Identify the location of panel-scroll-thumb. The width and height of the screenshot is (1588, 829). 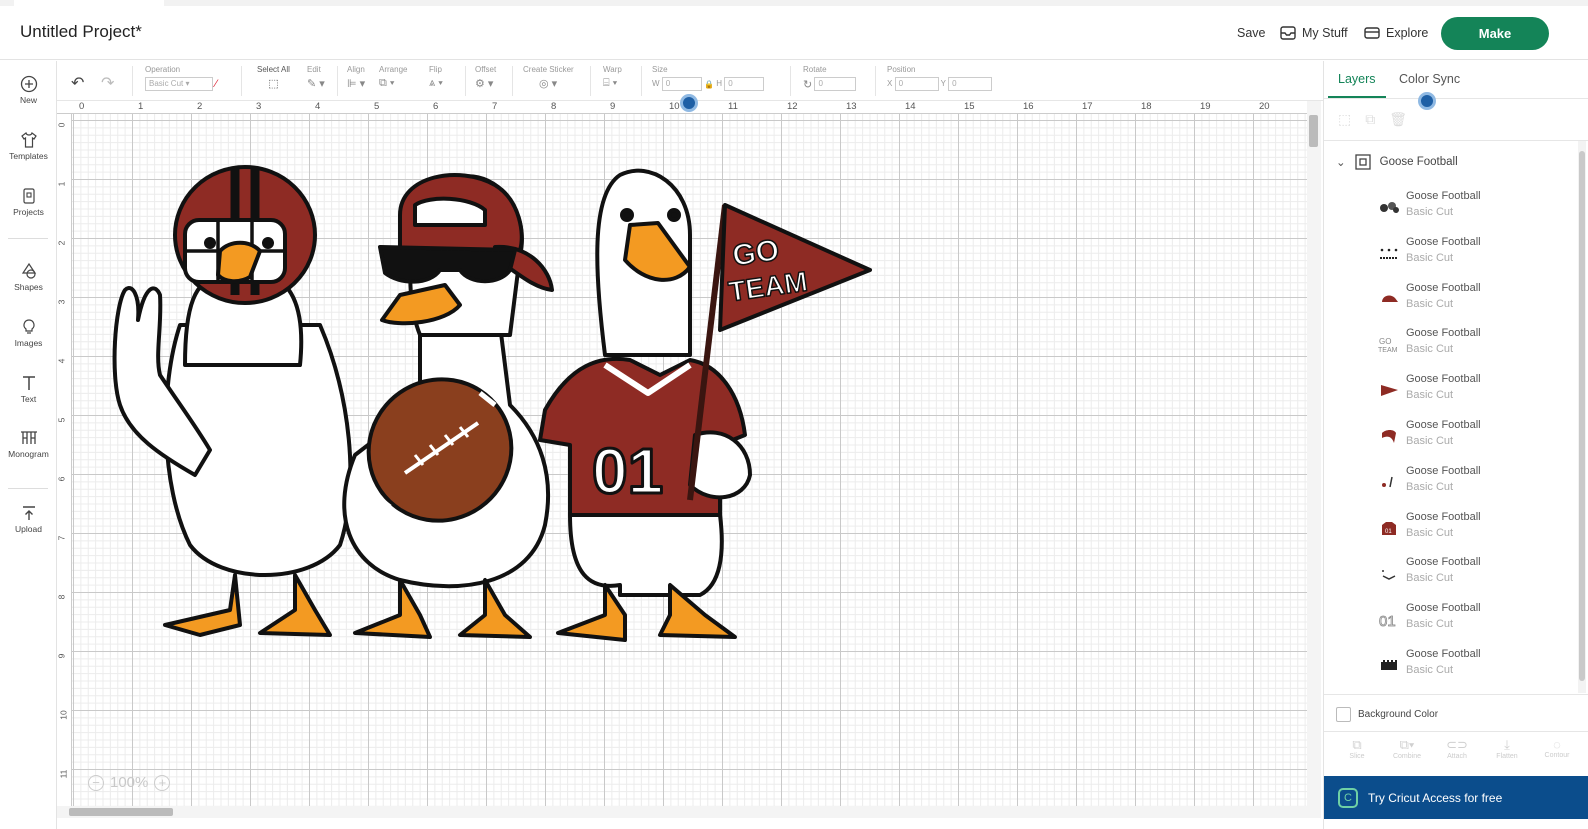
(1582, 416).